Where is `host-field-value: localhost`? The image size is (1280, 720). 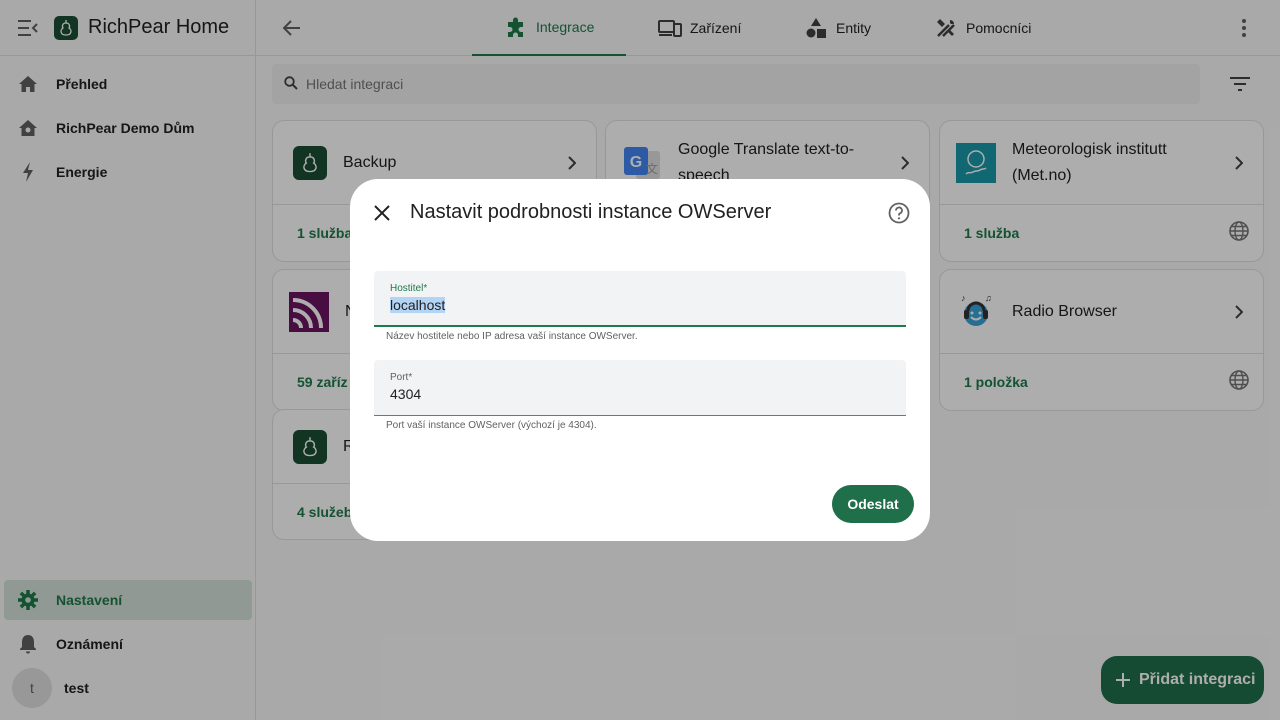 host-field-value: localhost is located at coordinates (418, 305).